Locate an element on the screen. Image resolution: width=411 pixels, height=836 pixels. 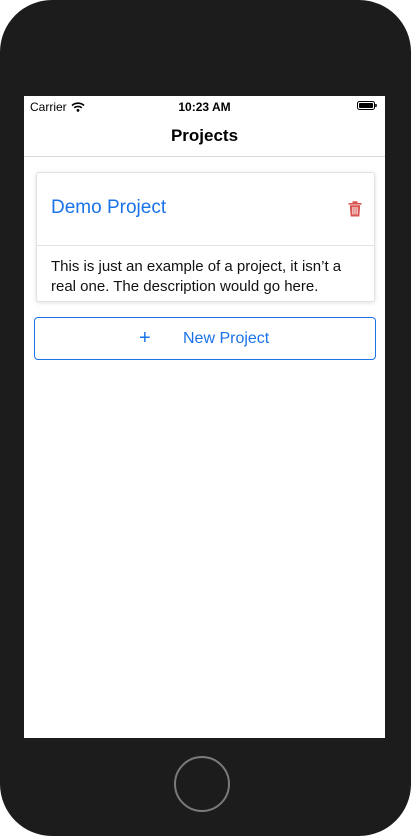
plus-icon: + is located at coordinates (145, 338).